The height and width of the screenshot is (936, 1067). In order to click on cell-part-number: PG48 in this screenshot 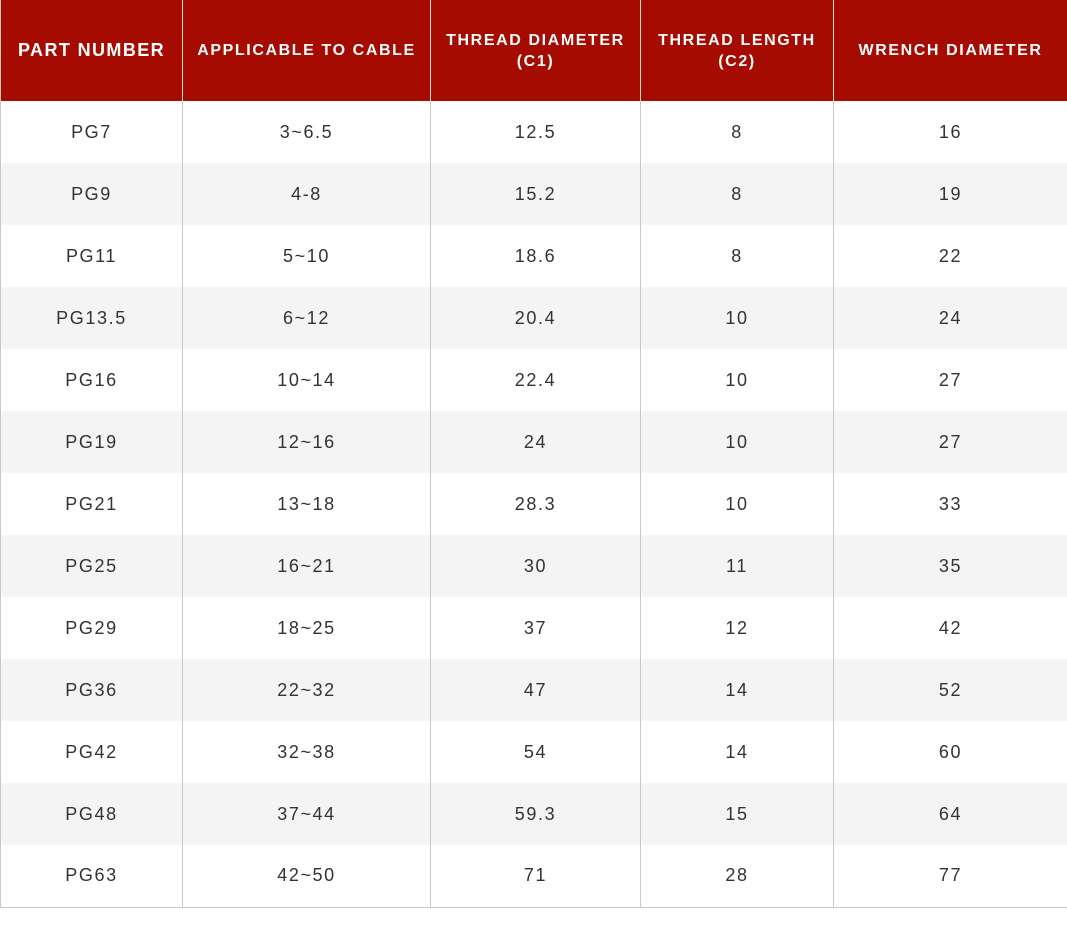, I will do `click(91, 814)`.